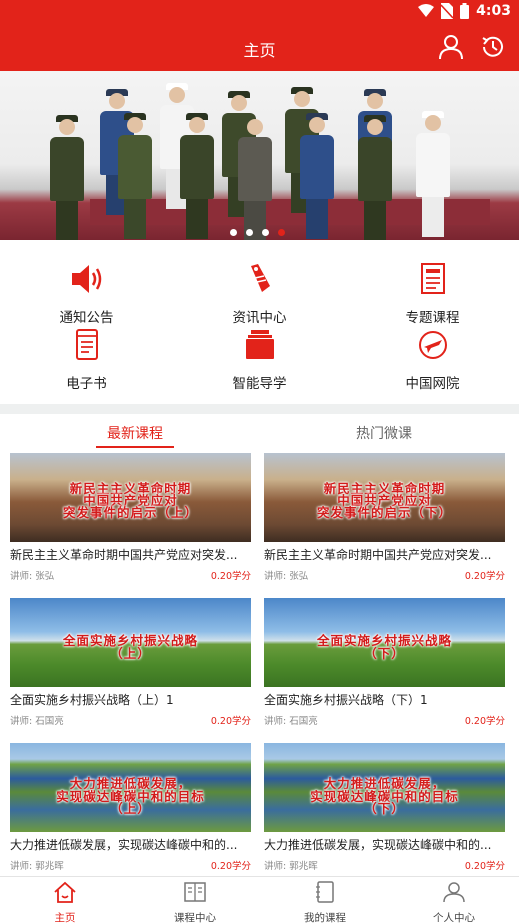  I want to click on active-tab-indicator, so click(135, 447).